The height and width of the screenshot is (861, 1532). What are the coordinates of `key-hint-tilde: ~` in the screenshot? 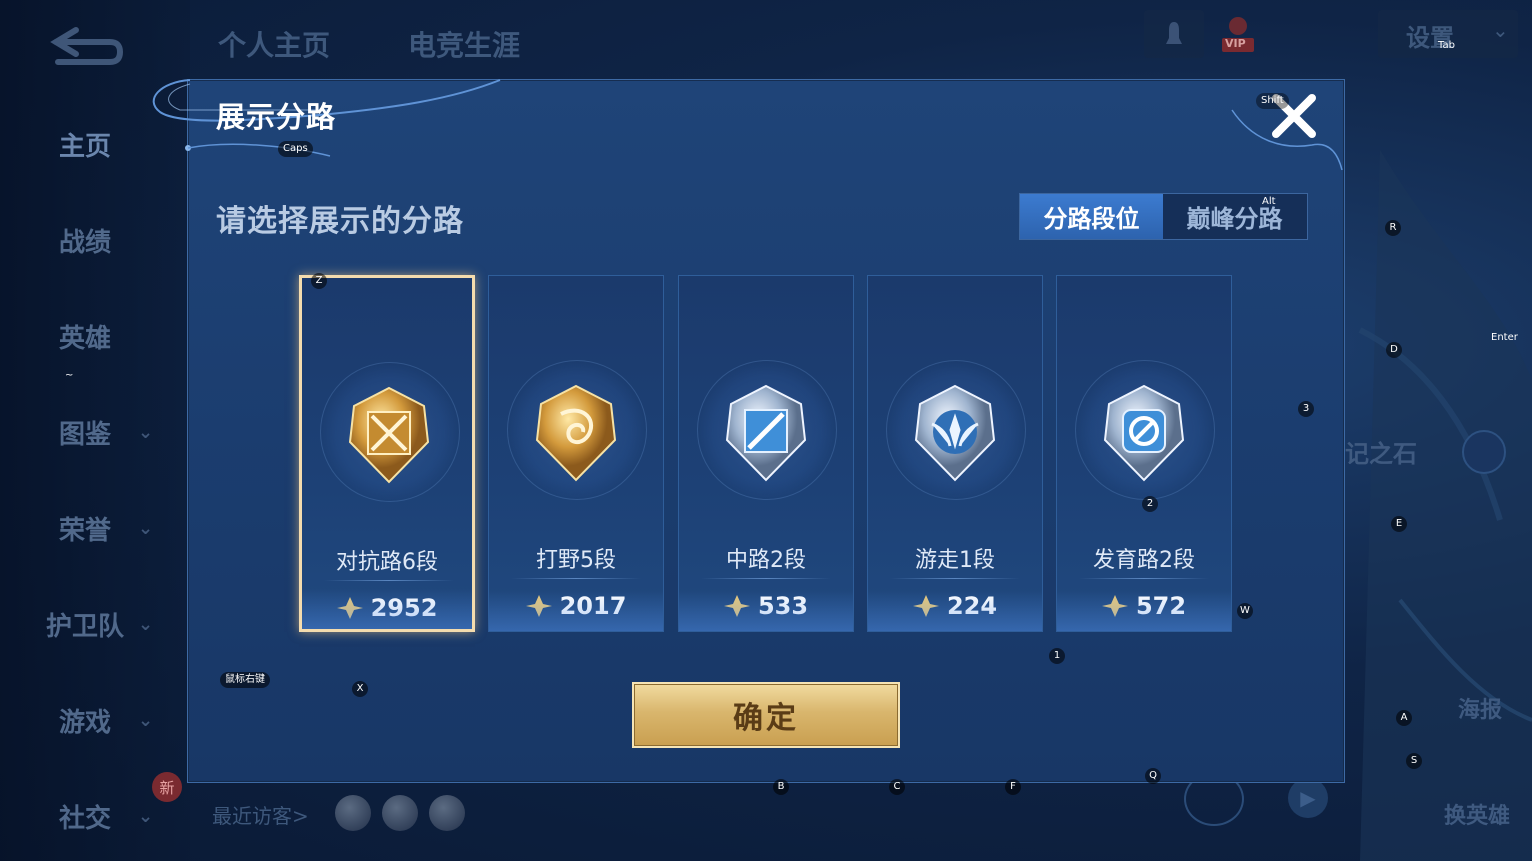 It's located at (69, 375).